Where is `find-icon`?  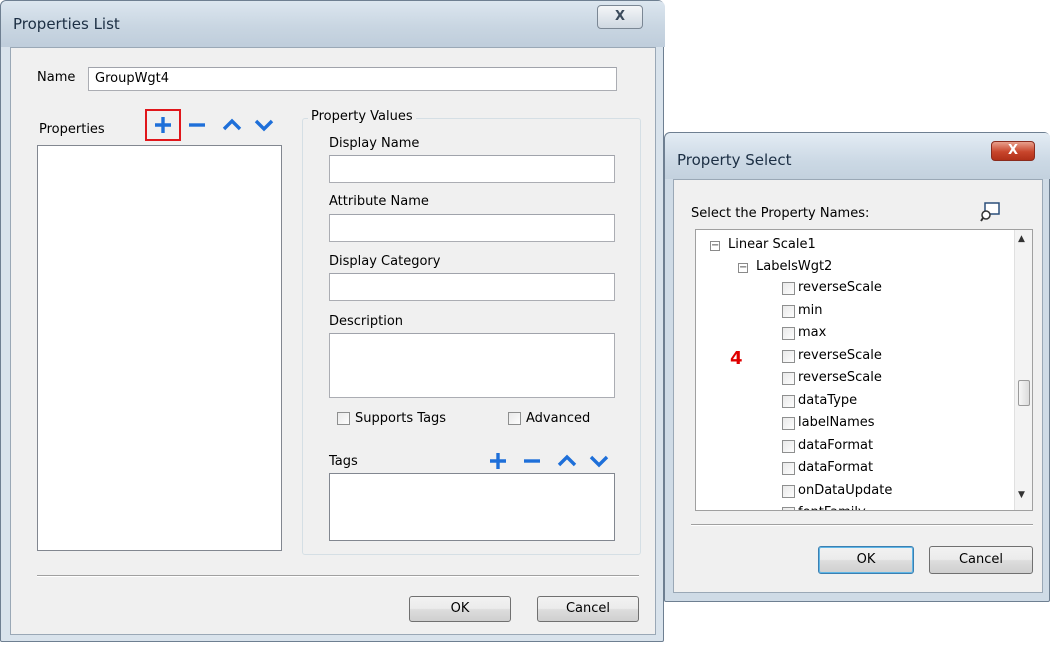
find-icon is located at coordinates (991, 212).